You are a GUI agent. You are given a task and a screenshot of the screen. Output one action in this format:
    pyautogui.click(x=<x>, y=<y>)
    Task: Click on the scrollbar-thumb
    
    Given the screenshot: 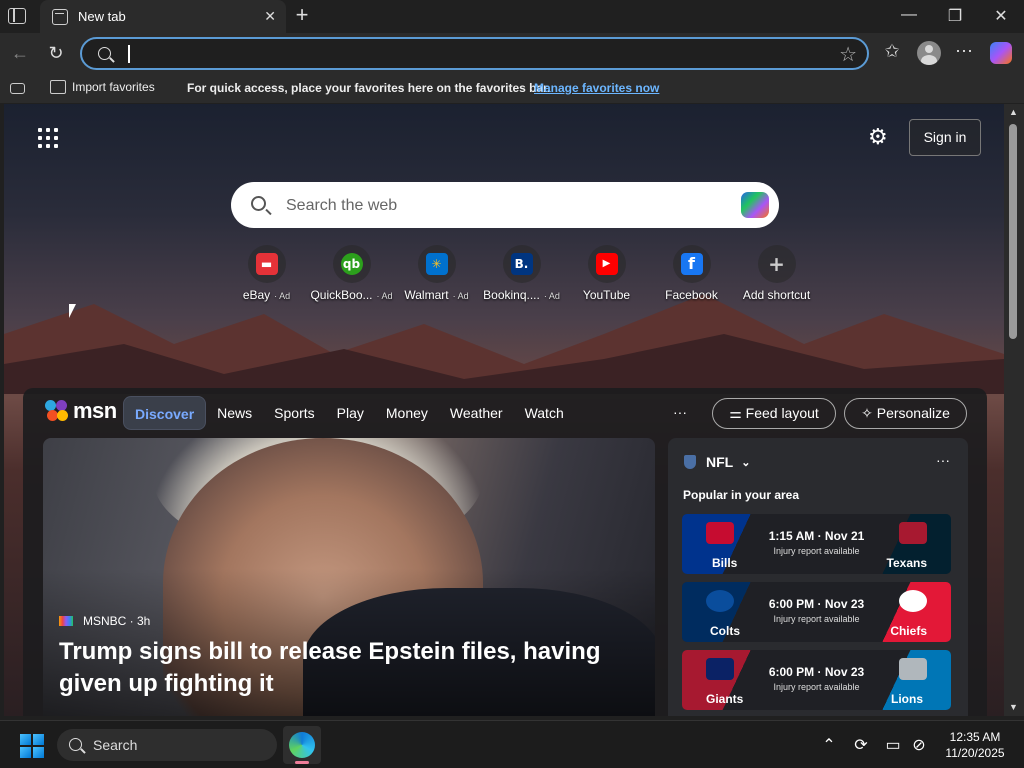 What is the action you would take?
    pyautogui.click(x=1013, y=231)
    